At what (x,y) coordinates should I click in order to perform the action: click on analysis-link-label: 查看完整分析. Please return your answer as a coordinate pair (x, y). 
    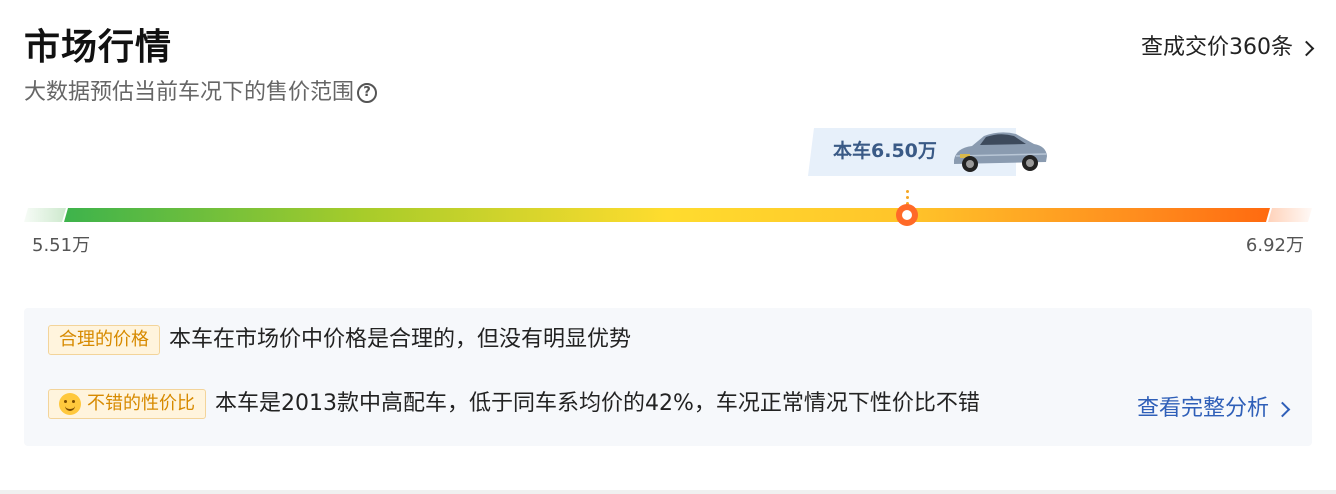
    Looking at the image, I should click on (1202, 408).